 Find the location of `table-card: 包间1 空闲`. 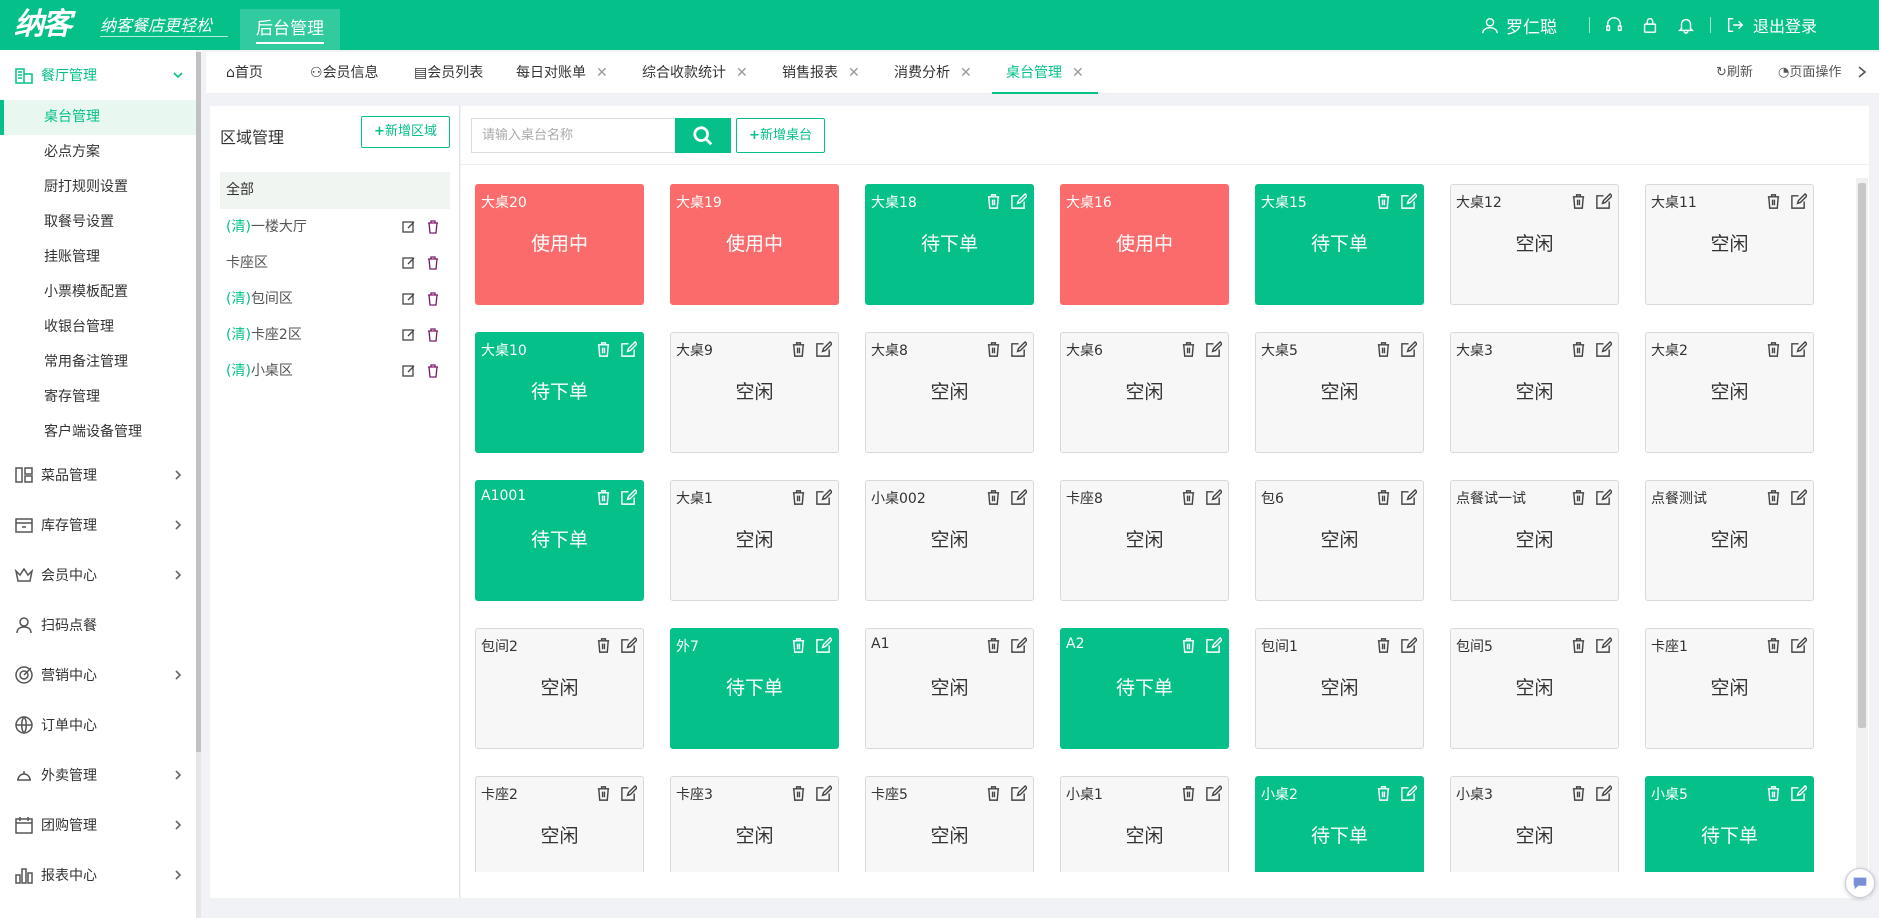

table-card: 包间1 空闲 is located at coordinates (1339, 688).